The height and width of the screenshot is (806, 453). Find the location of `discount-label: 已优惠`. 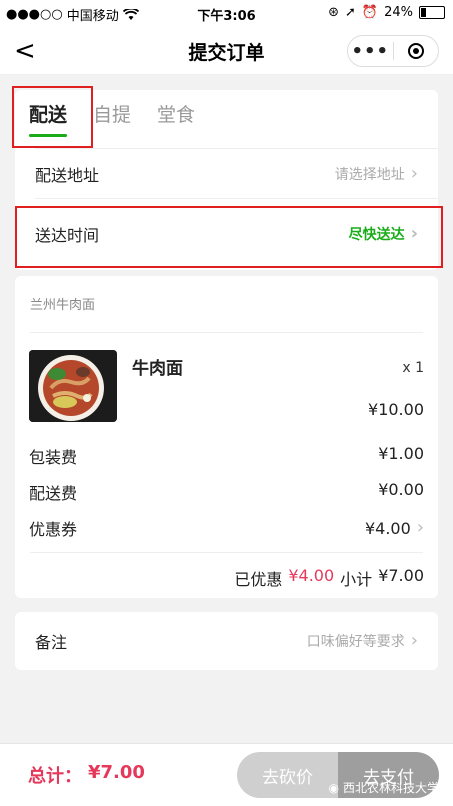

discount-label: 已优惠 is located at coordinates (258, 579).